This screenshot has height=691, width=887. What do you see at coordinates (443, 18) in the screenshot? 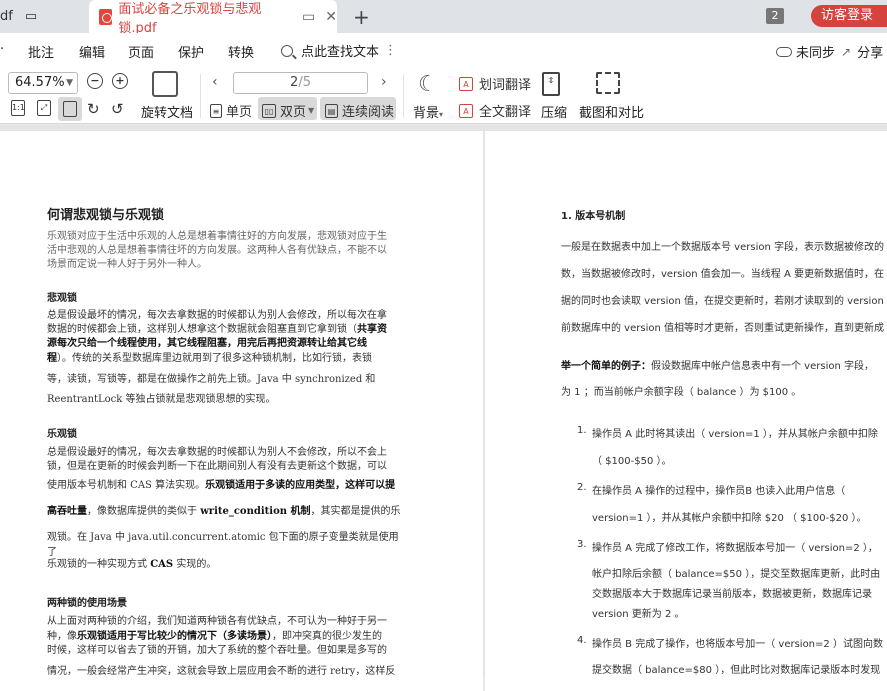
I see `tab-bar: df ▭ 面试必备之乐观锁与悲观锁.pdf ▭ ✕ + 2 访客登录` at bounding box center [443, 18].